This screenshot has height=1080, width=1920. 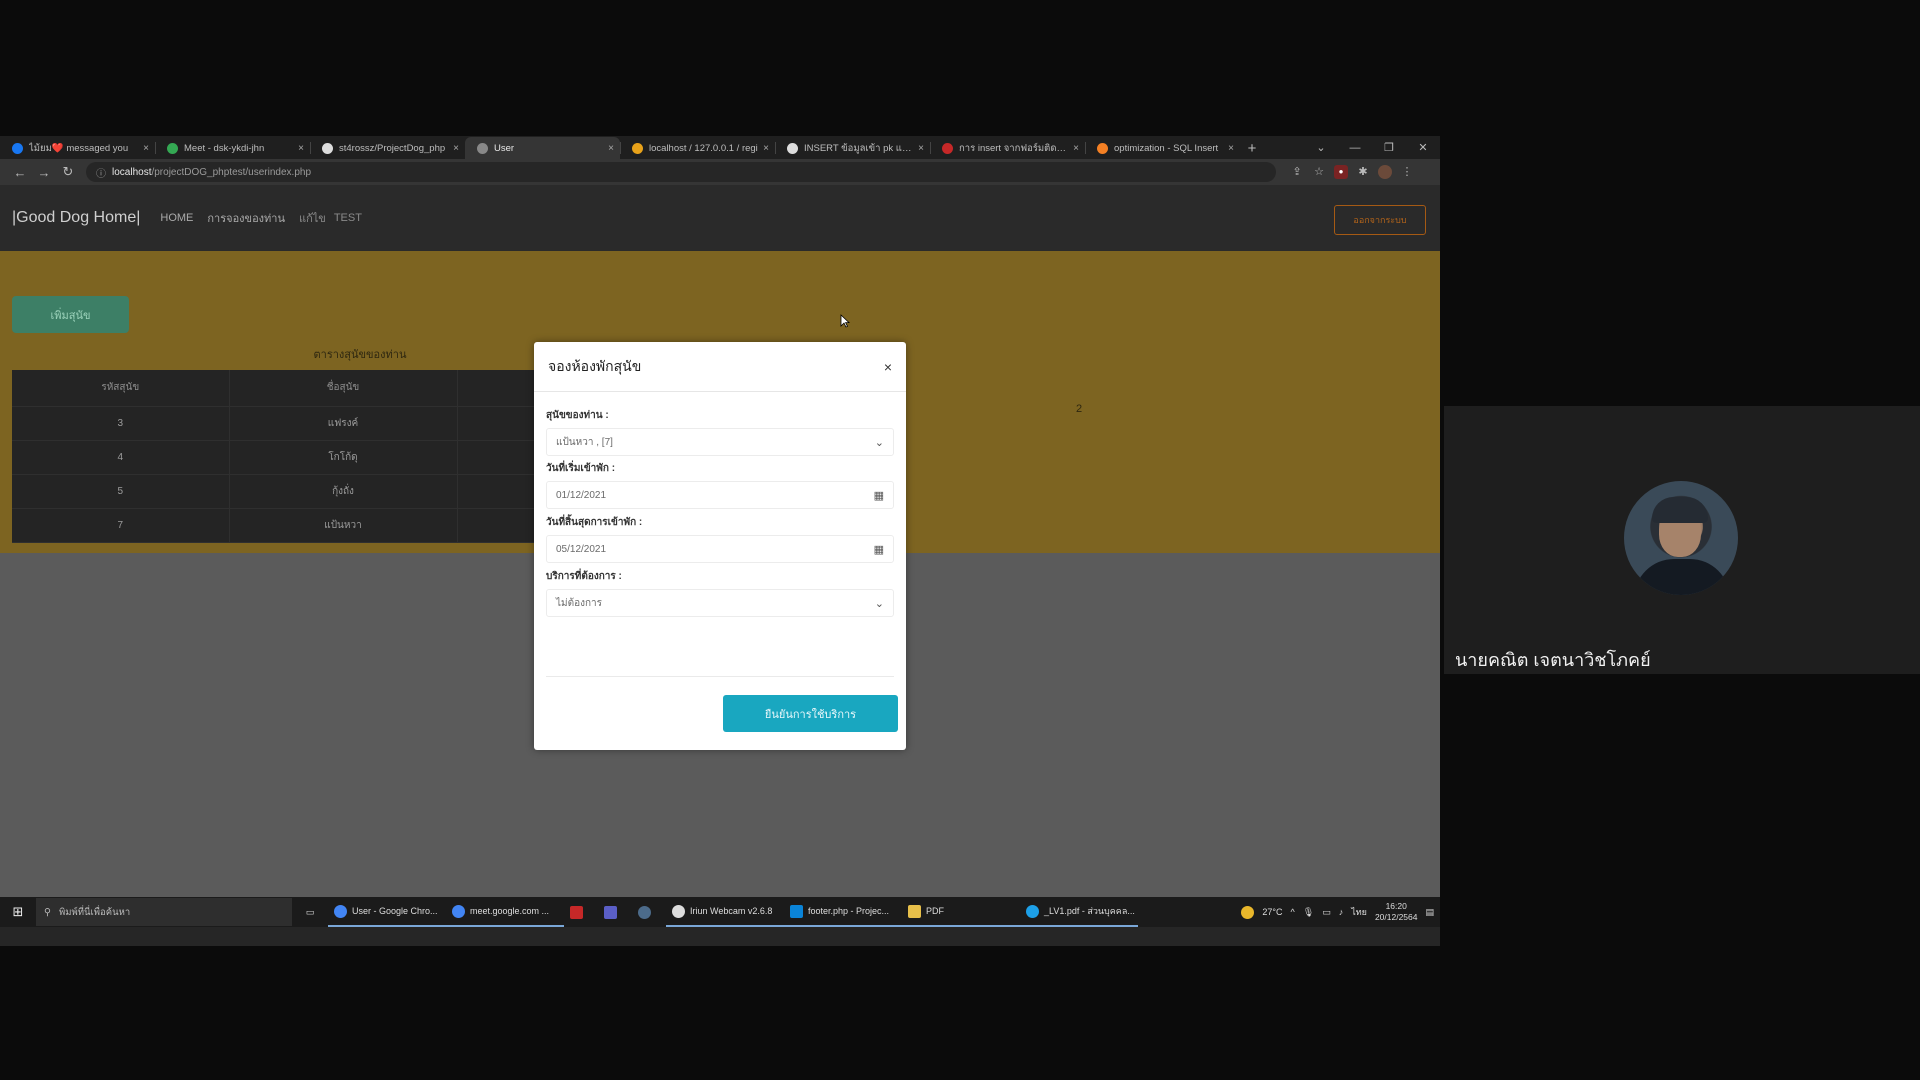 I want to click on cell-extra, so click(x=495, y=525).